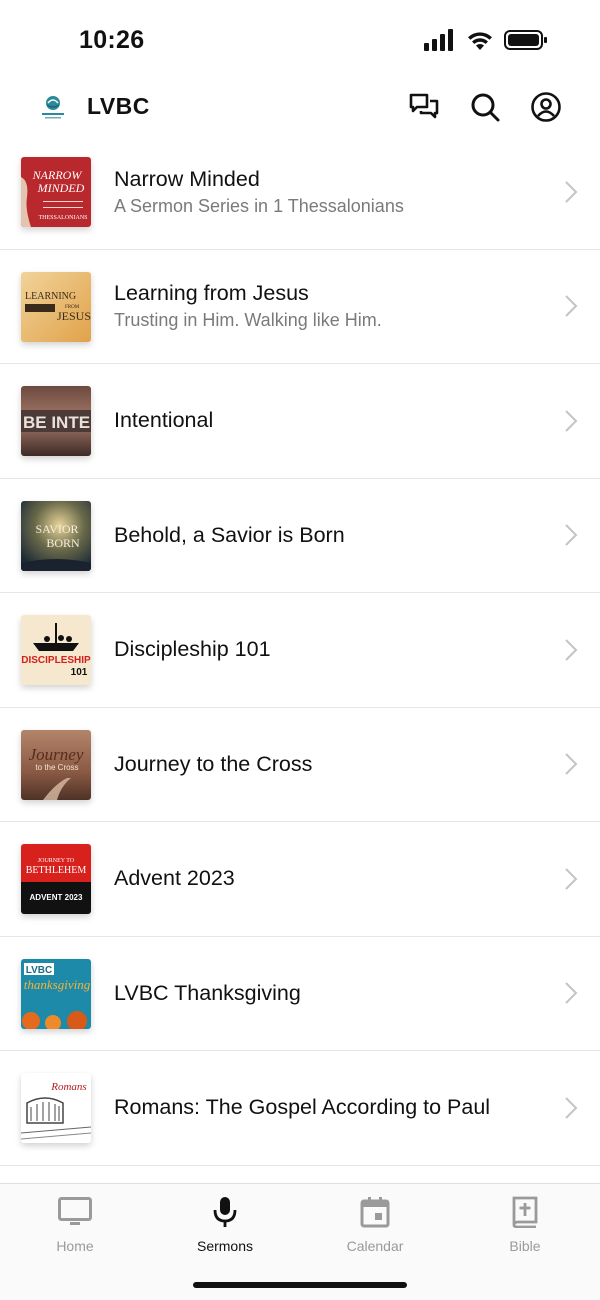  I want to click on series-title: Discipleship 101, so click(192, 649).